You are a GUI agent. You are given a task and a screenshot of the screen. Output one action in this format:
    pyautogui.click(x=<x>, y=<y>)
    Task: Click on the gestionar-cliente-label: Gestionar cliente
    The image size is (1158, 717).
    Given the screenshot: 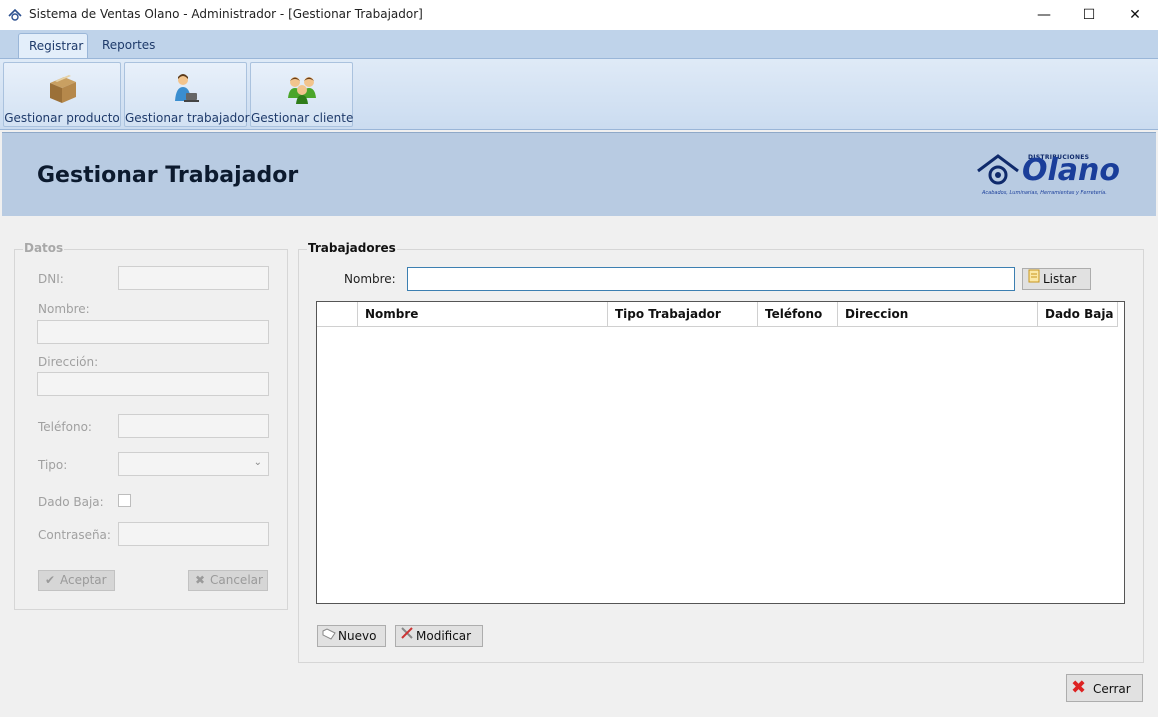 What is the action you would take?
    pyautogui.click(x=302, y=118)
    